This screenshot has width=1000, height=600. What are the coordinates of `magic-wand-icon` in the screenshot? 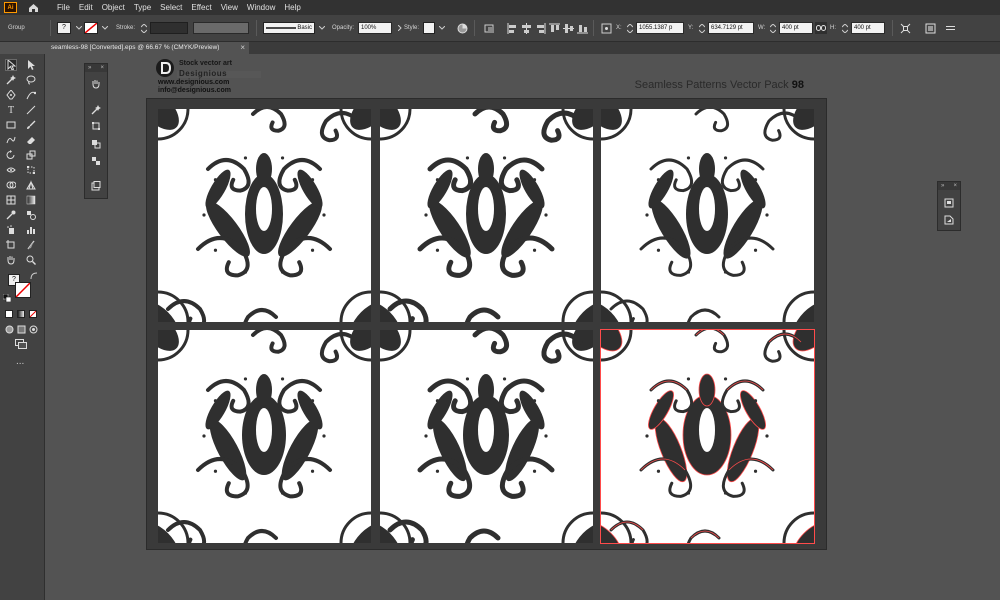 It's located at (96, 110).